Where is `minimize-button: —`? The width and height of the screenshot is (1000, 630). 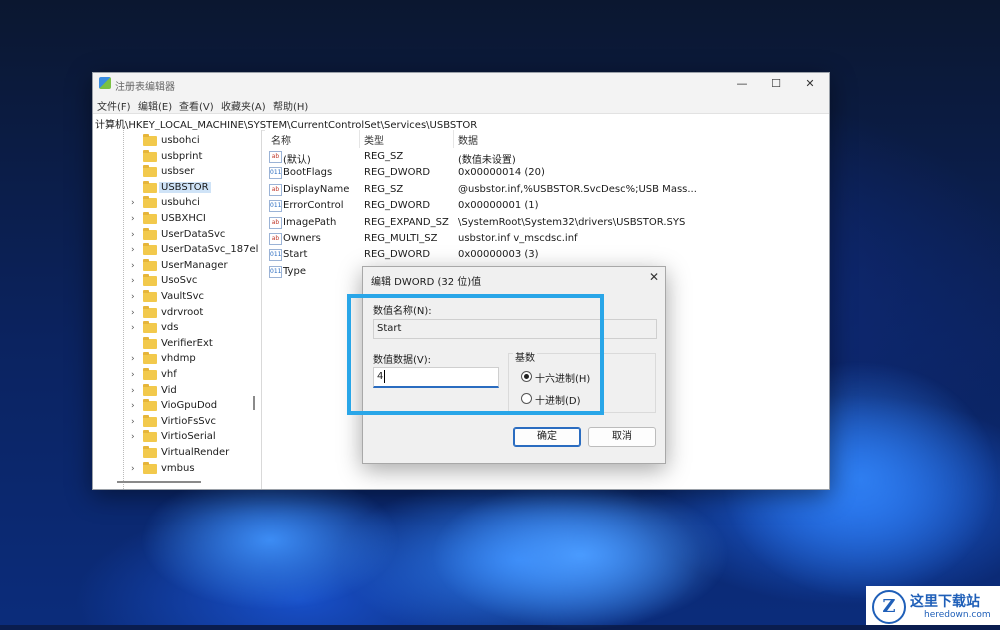 minimize-button: — is located at coordinates (742, 84).